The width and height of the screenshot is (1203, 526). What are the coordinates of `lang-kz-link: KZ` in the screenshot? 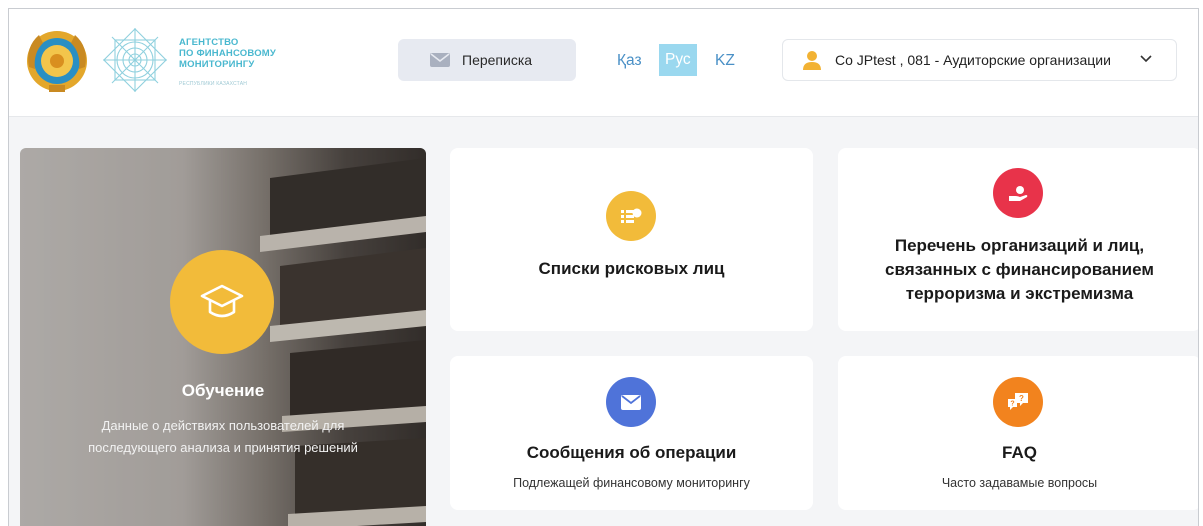 It's located at (725, 61).